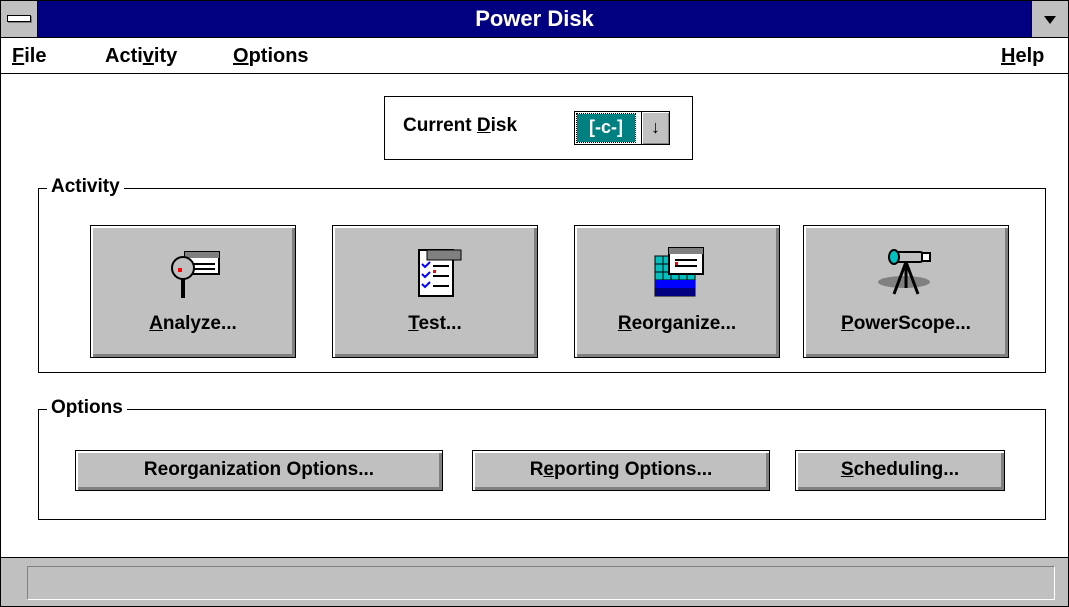 The height and width of the screenshot is (607, 1069). I want to click on reorganization-options-label-mnemonic: g, so click(193, 469).